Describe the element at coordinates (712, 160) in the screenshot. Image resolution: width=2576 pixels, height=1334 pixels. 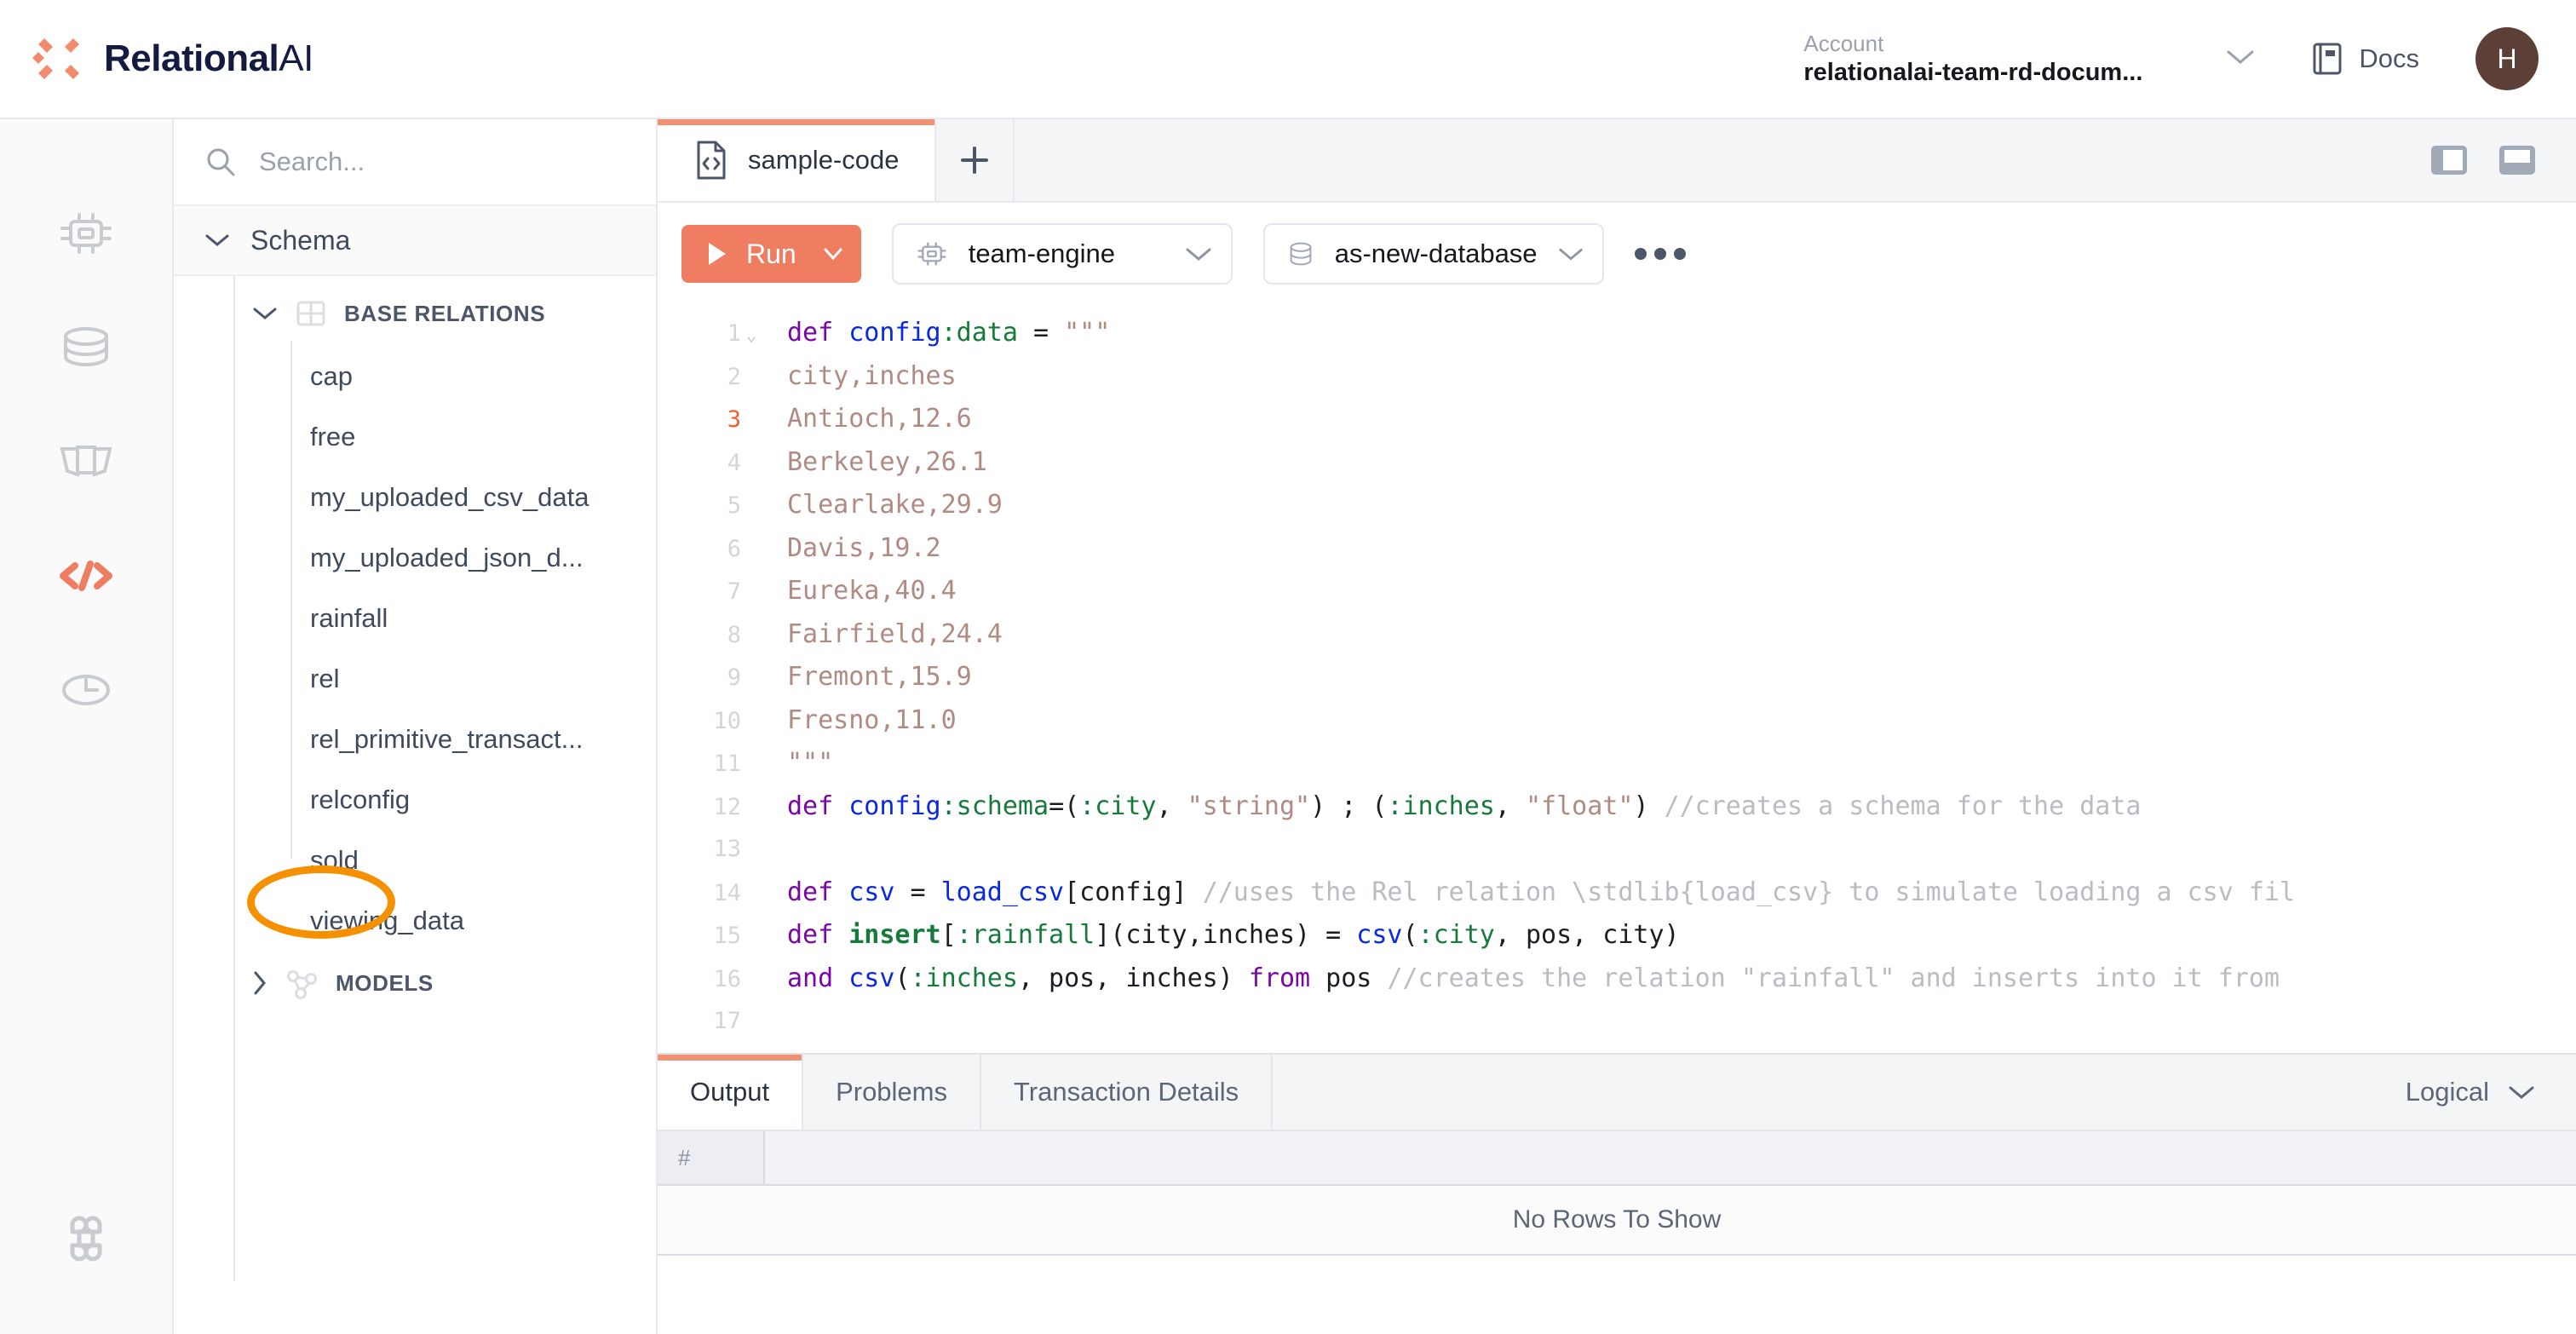
I see `file-code-icon` at that location.